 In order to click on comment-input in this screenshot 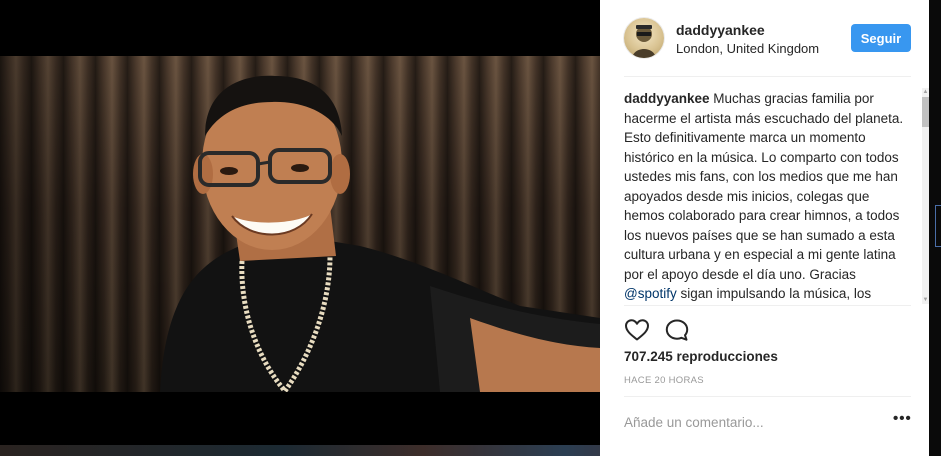, I will do `click(749, 422)`.